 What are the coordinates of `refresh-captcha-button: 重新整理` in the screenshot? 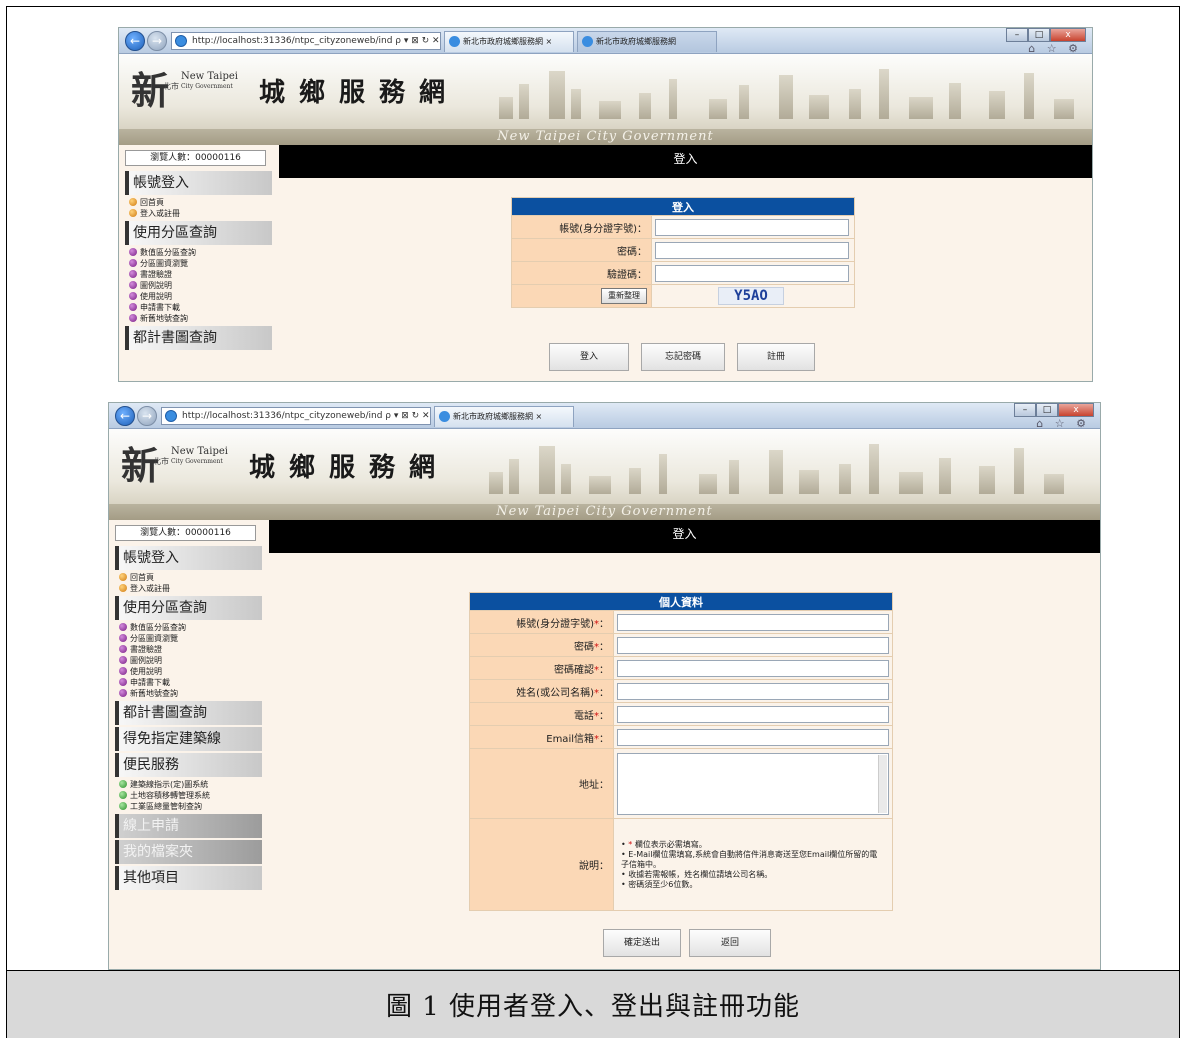 It's located at (624, 296).